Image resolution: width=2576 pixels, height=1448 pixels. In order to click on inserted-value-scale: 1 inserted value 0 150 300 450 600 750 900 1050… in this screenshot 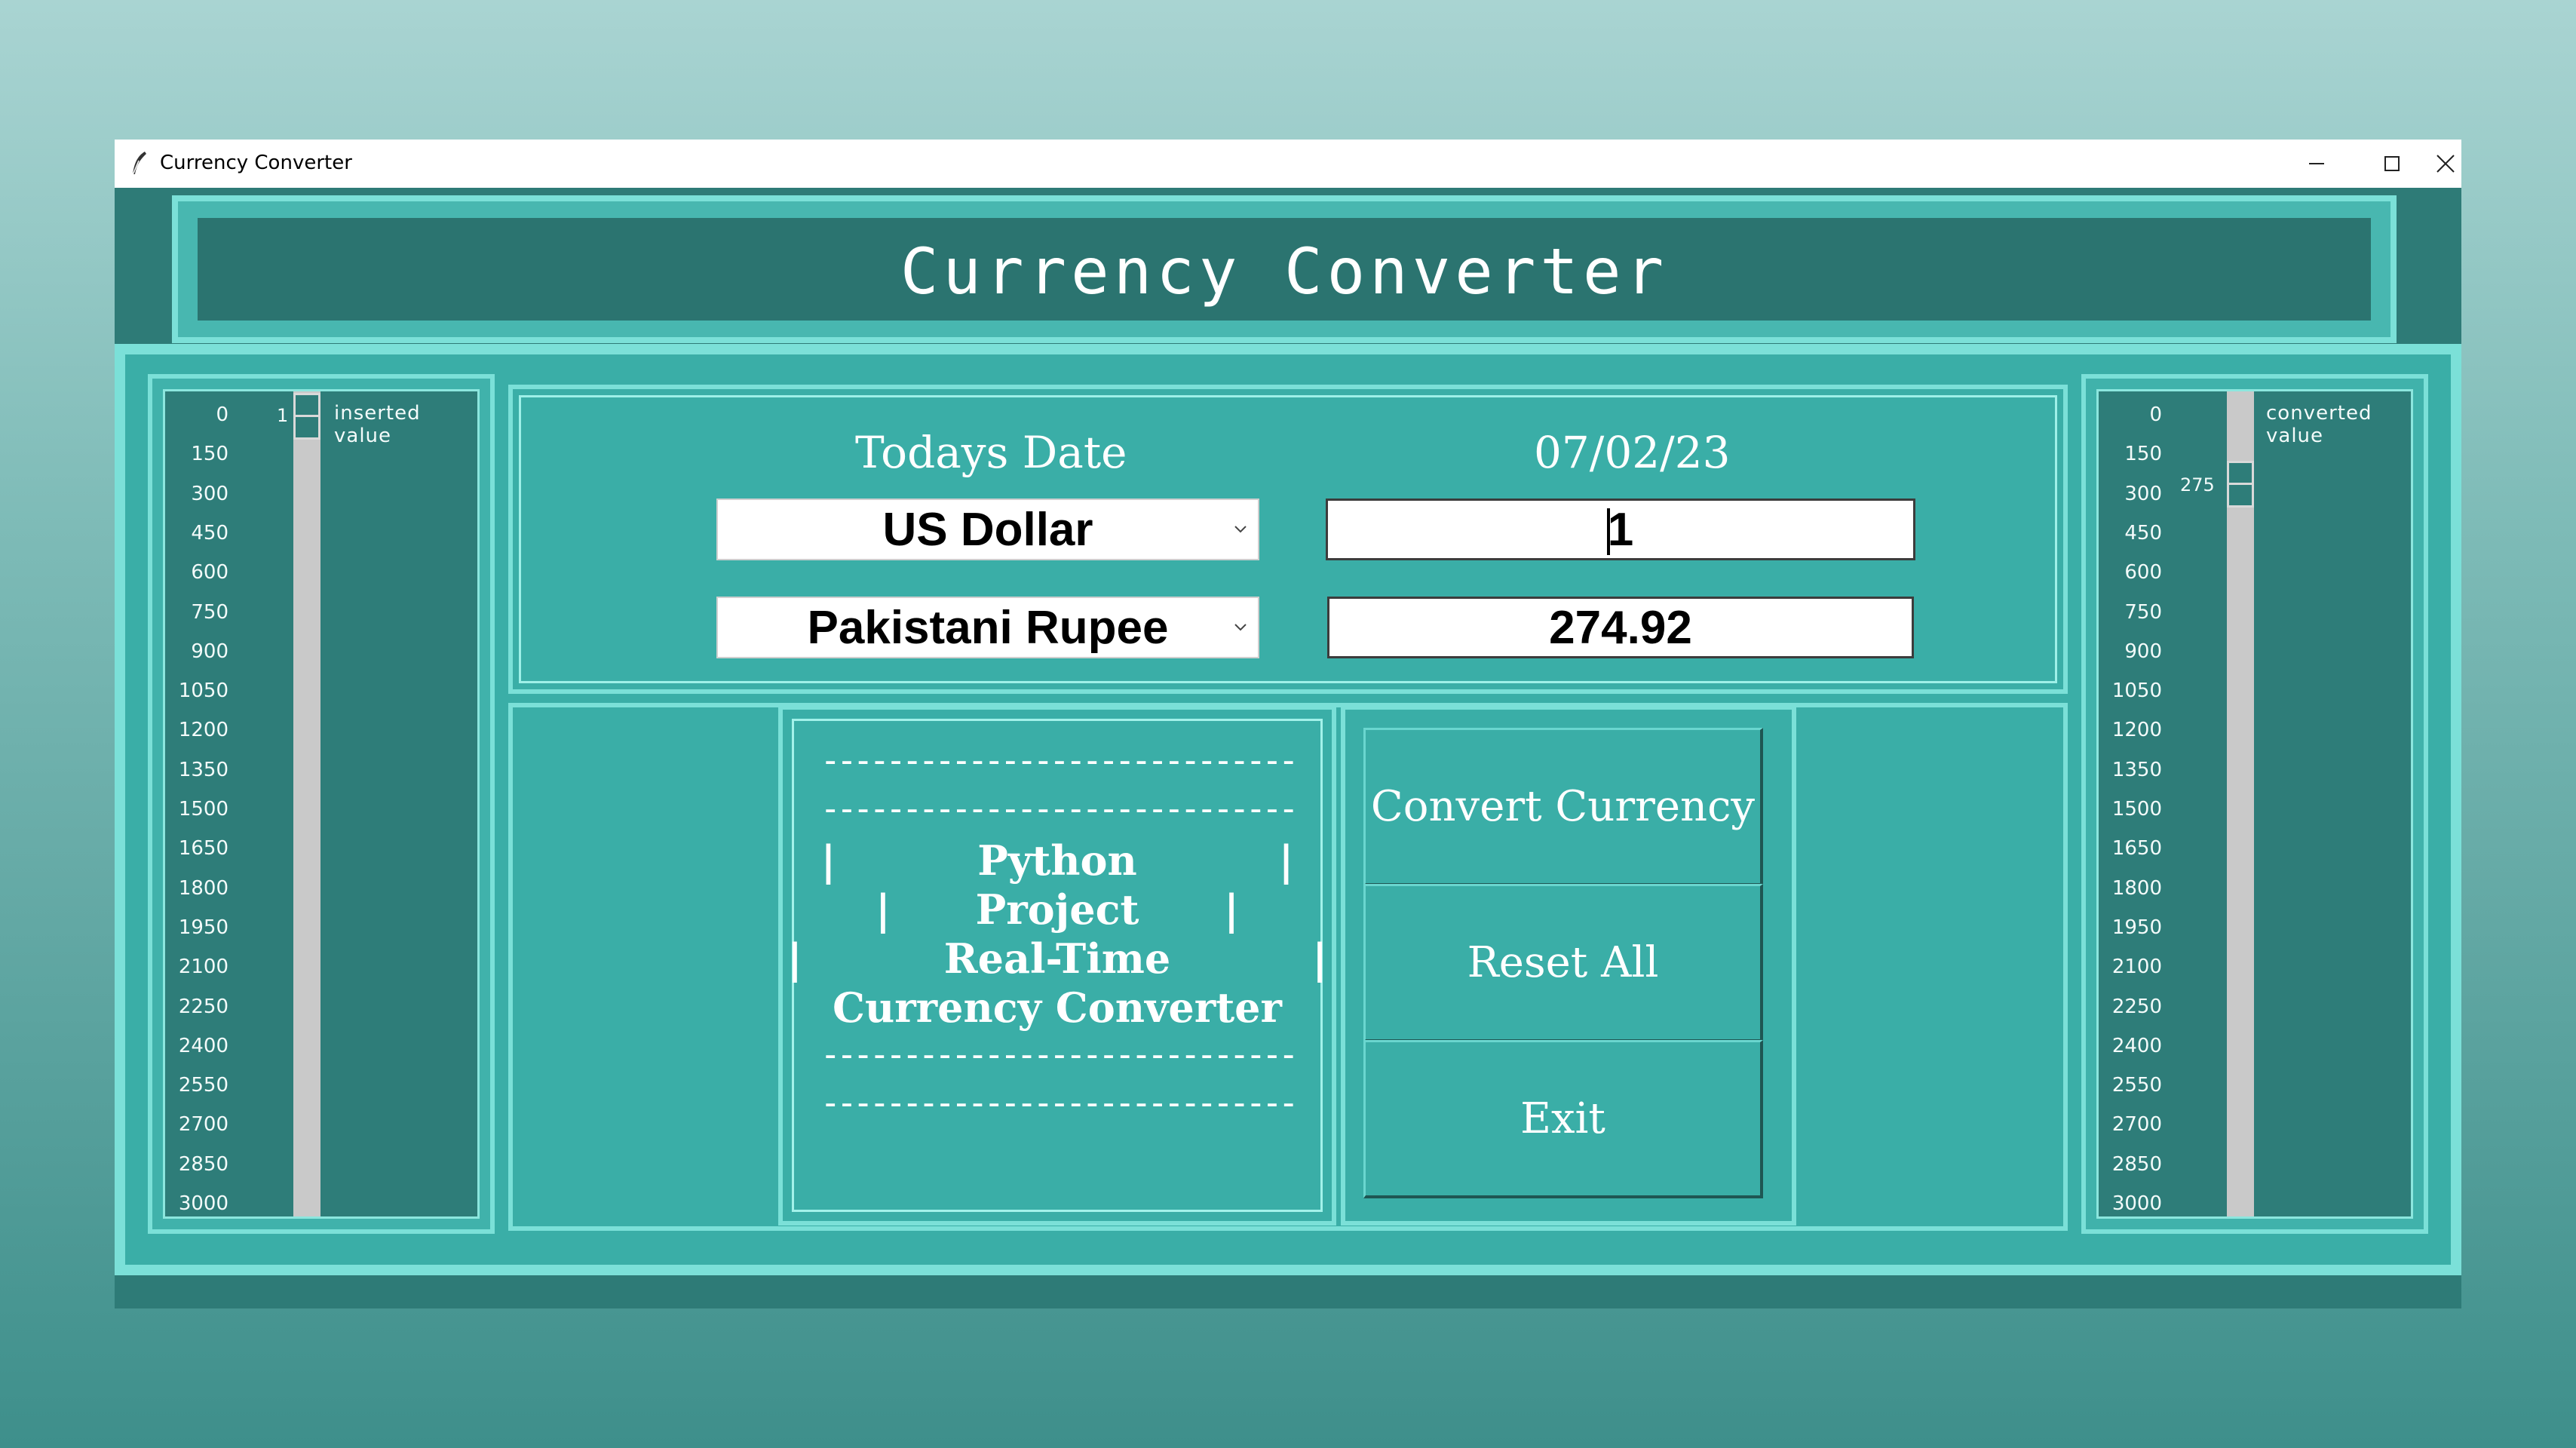, I will do `click(321, 804)`.